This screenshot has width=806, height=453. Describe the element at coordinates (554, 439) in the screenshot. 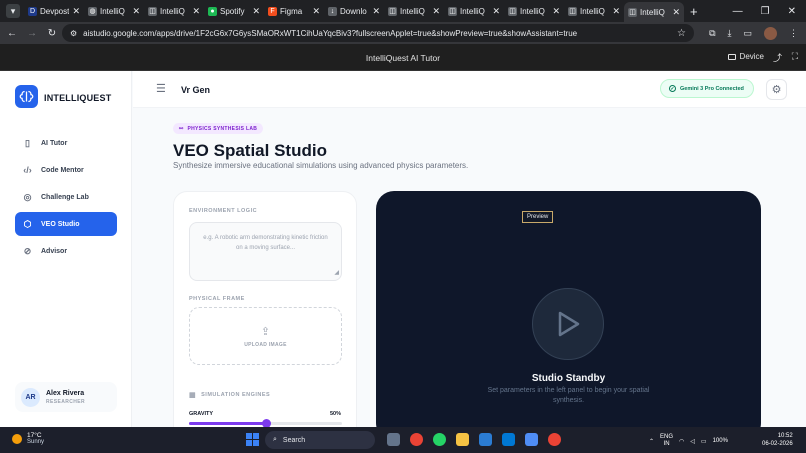

I see `chrome-active-icon` at that location.